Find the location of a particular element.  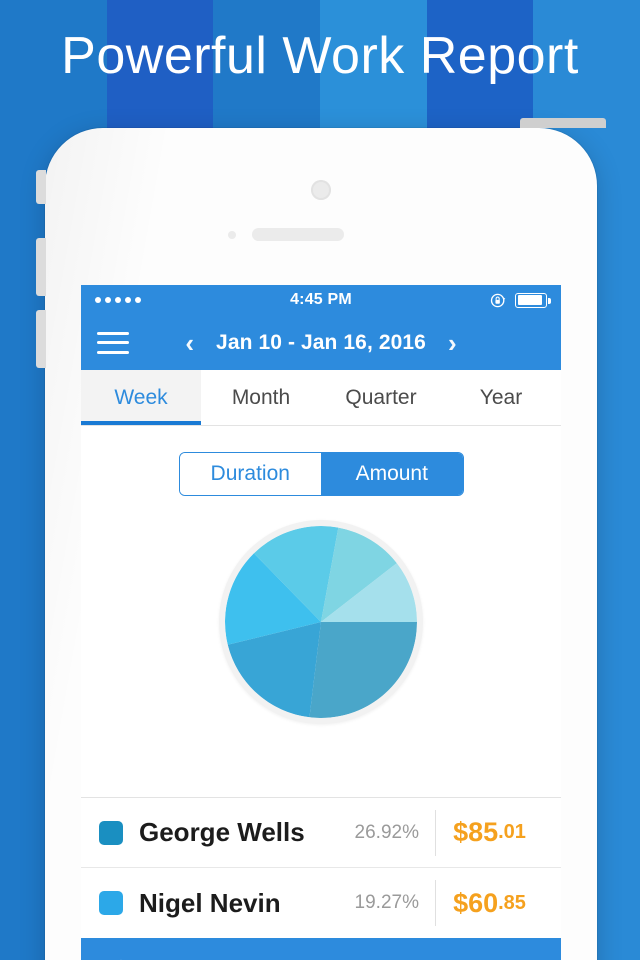

phone-volume-down-button is located at coordinates (41, 339).